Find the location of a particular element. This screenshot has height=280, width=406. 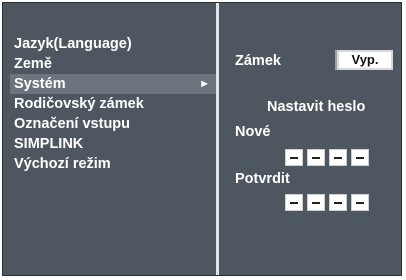

menu-item-label: Systém is located at coordinates (40, 84).